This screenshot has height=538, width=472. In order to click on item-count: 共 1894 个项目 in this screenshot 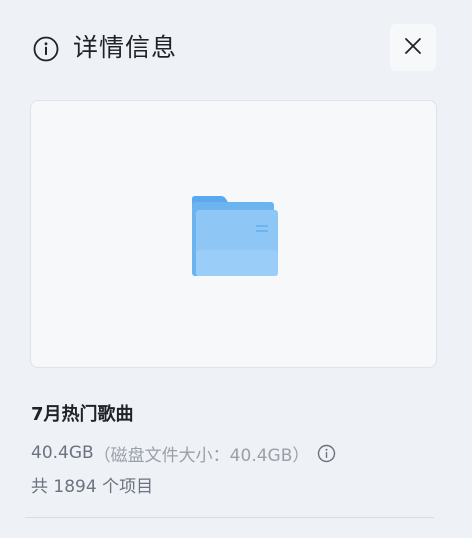, I will do `click(92, 487)`.